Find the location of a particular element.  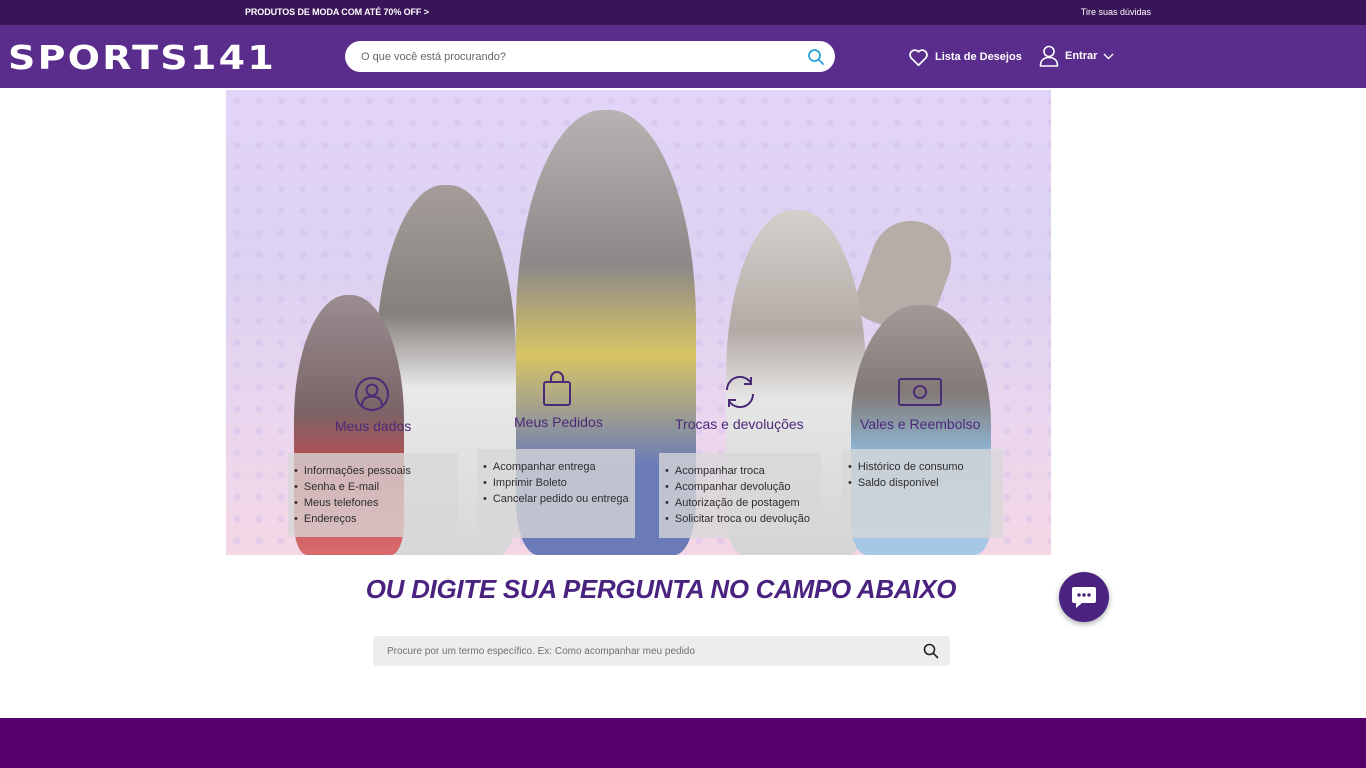

wishlist-link: Lista de Desejos is located at coordinates (965, 57).